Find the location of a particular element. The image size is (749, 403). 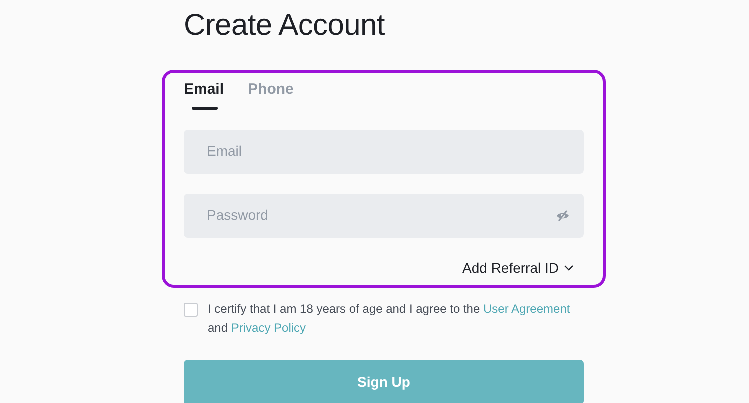

agreement-link: User Agreement is located at coordinates (527, 309).